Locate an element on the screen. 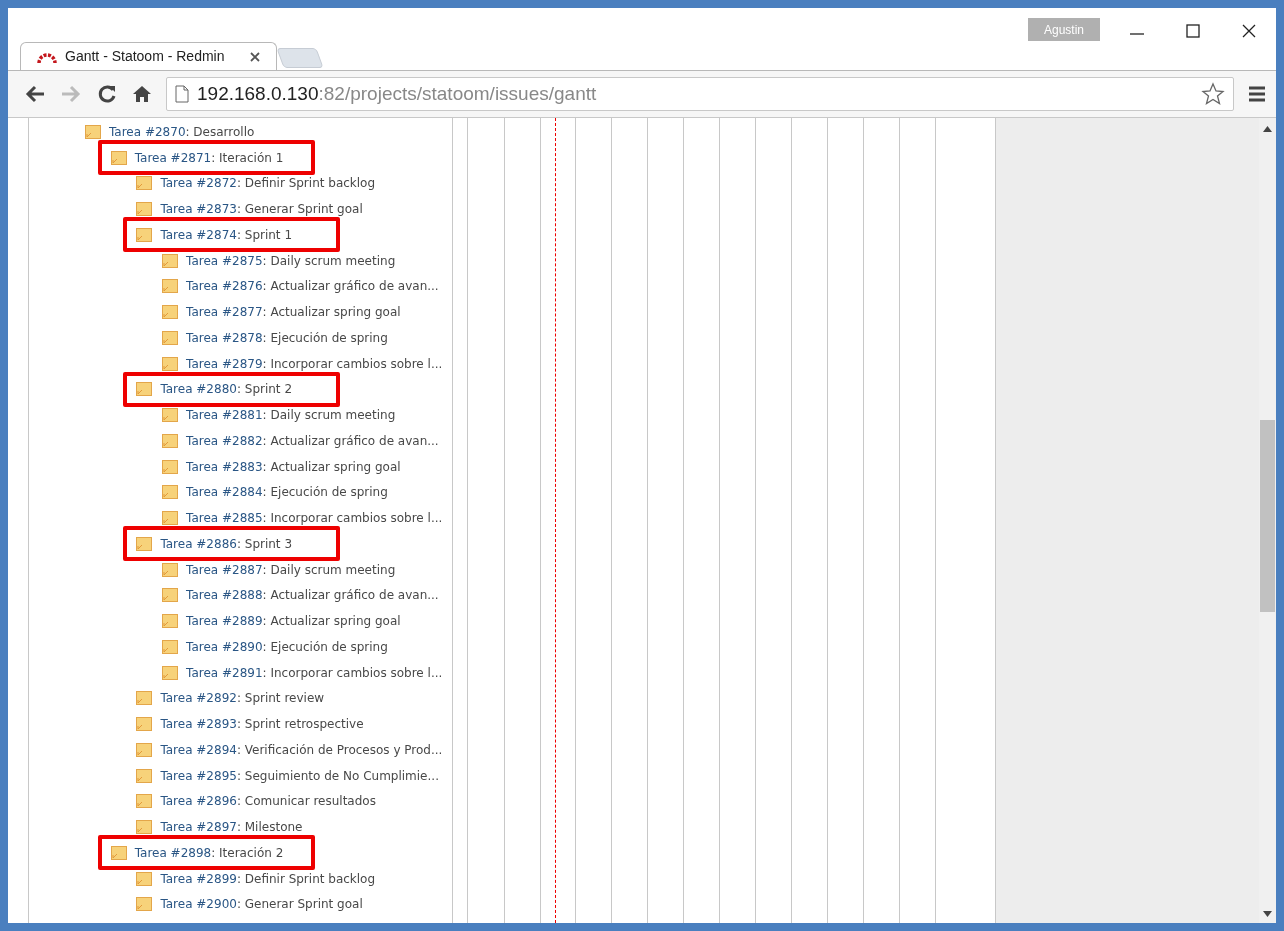 This screenshot has width=1284, height=931. issue-title: Tarea #2897: Milestone is located at coordinates (231, 828).